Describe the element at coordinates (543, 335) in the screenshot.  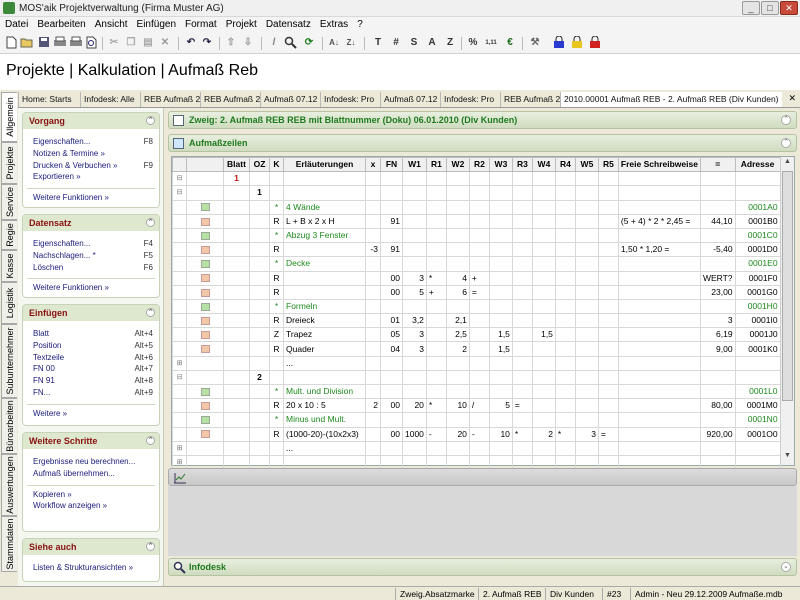
I see `cell-w4: 1,5` at that location.